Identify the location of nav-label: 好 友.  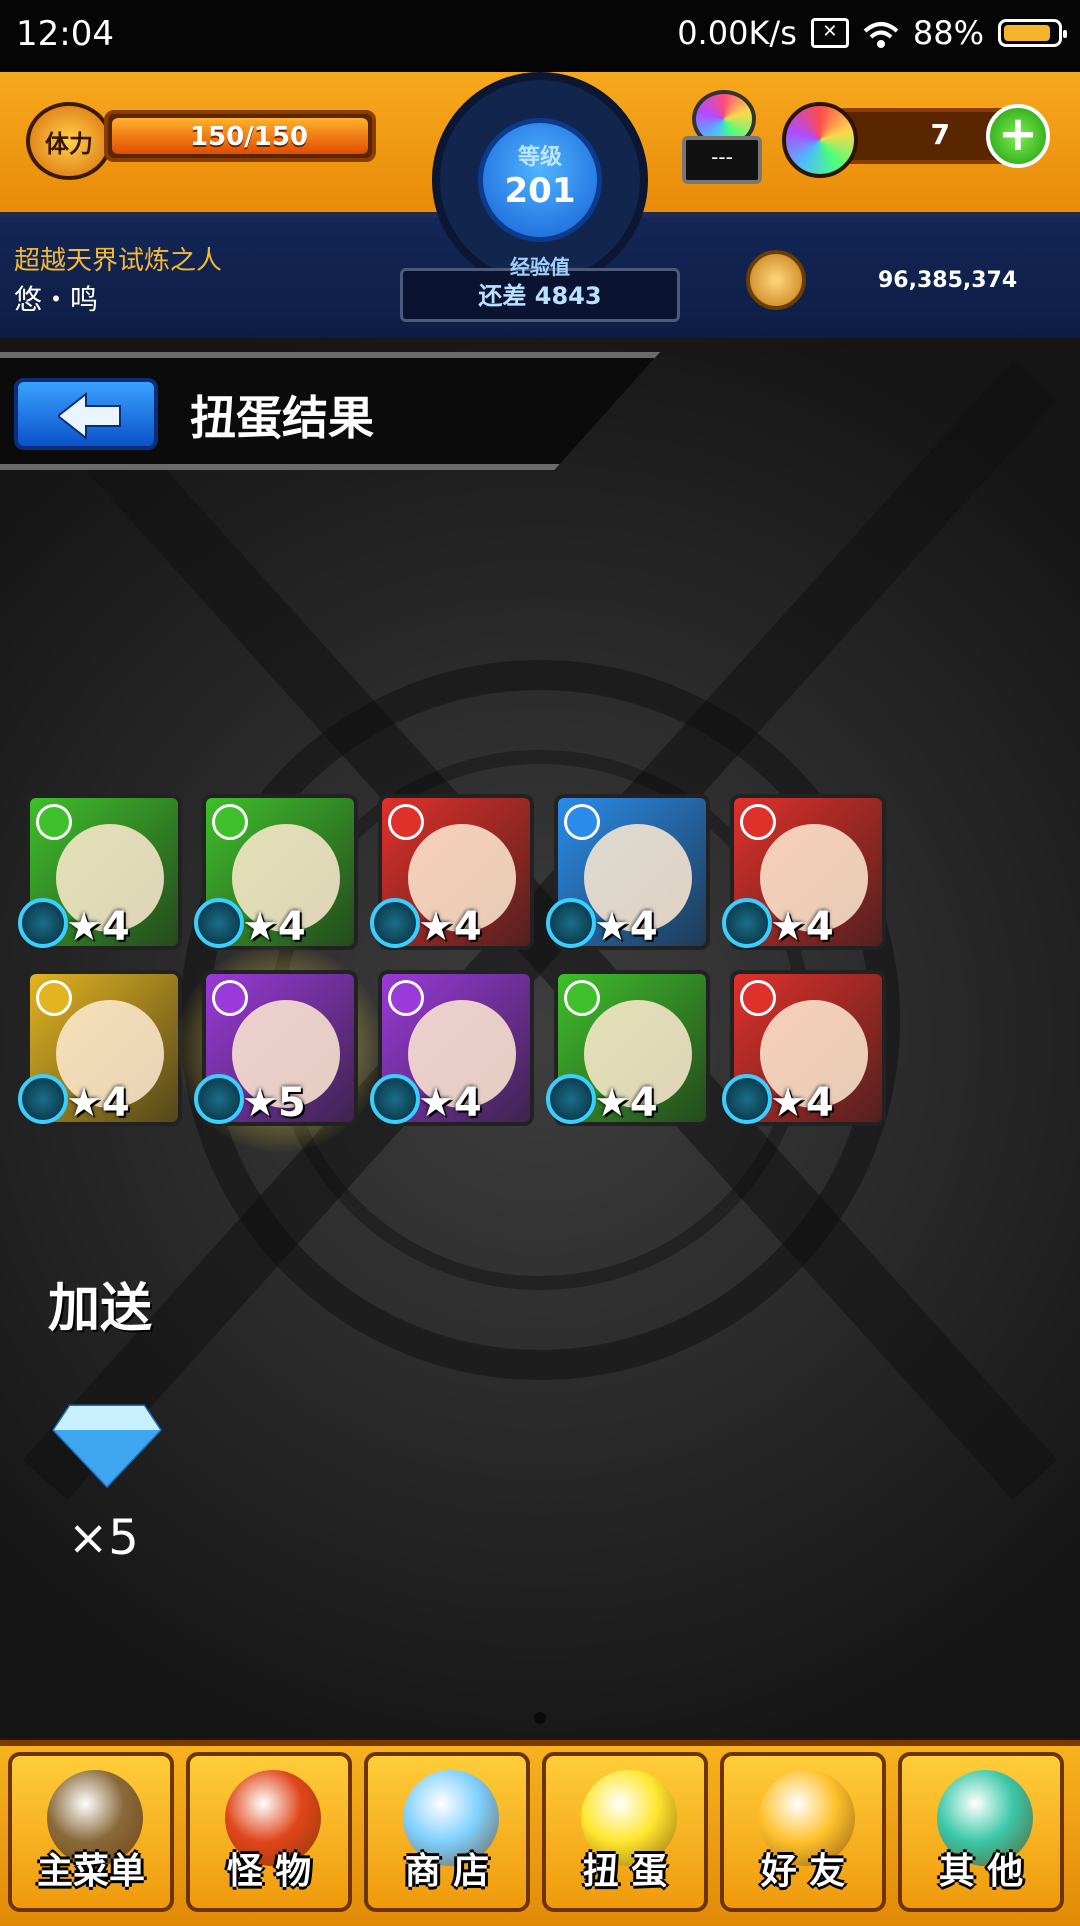
(803, 1871).